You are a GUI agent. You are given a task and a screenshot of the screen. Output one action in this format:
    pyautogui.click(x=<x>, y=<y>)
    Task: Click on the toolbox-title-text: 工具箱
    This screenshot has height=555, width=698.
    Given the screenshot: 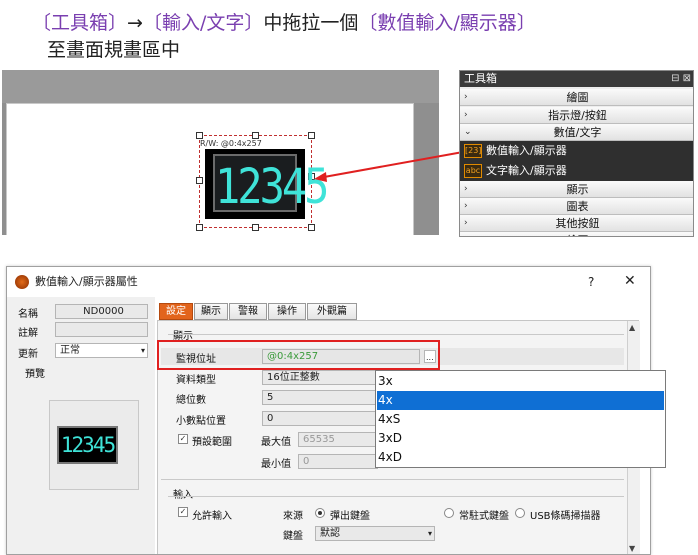 What is the action you would take?
    pyautogui.click(x=480, y=78)
    